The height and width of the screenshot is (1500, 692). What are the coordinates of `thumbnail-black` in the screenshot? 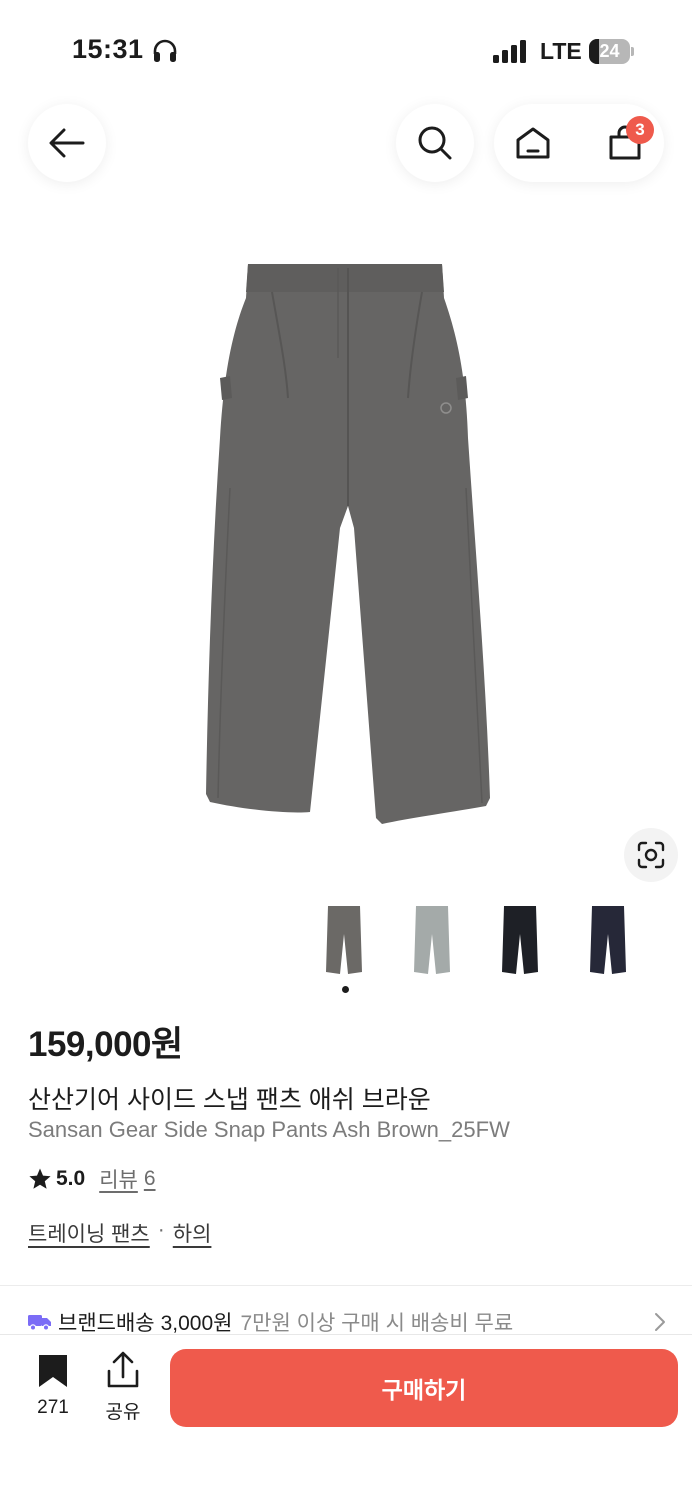 It's located at (520, 940).